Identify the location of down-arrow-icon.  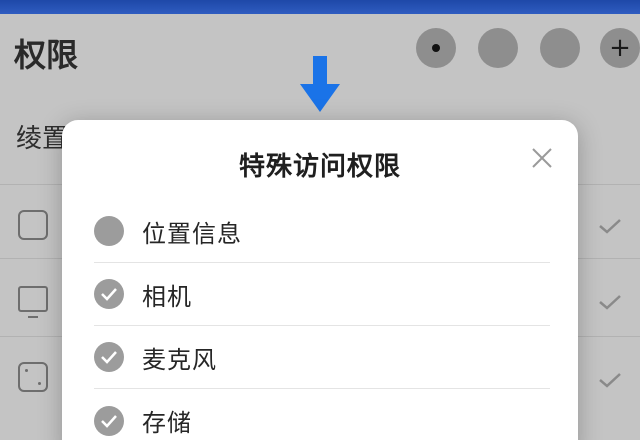
(320, 85).